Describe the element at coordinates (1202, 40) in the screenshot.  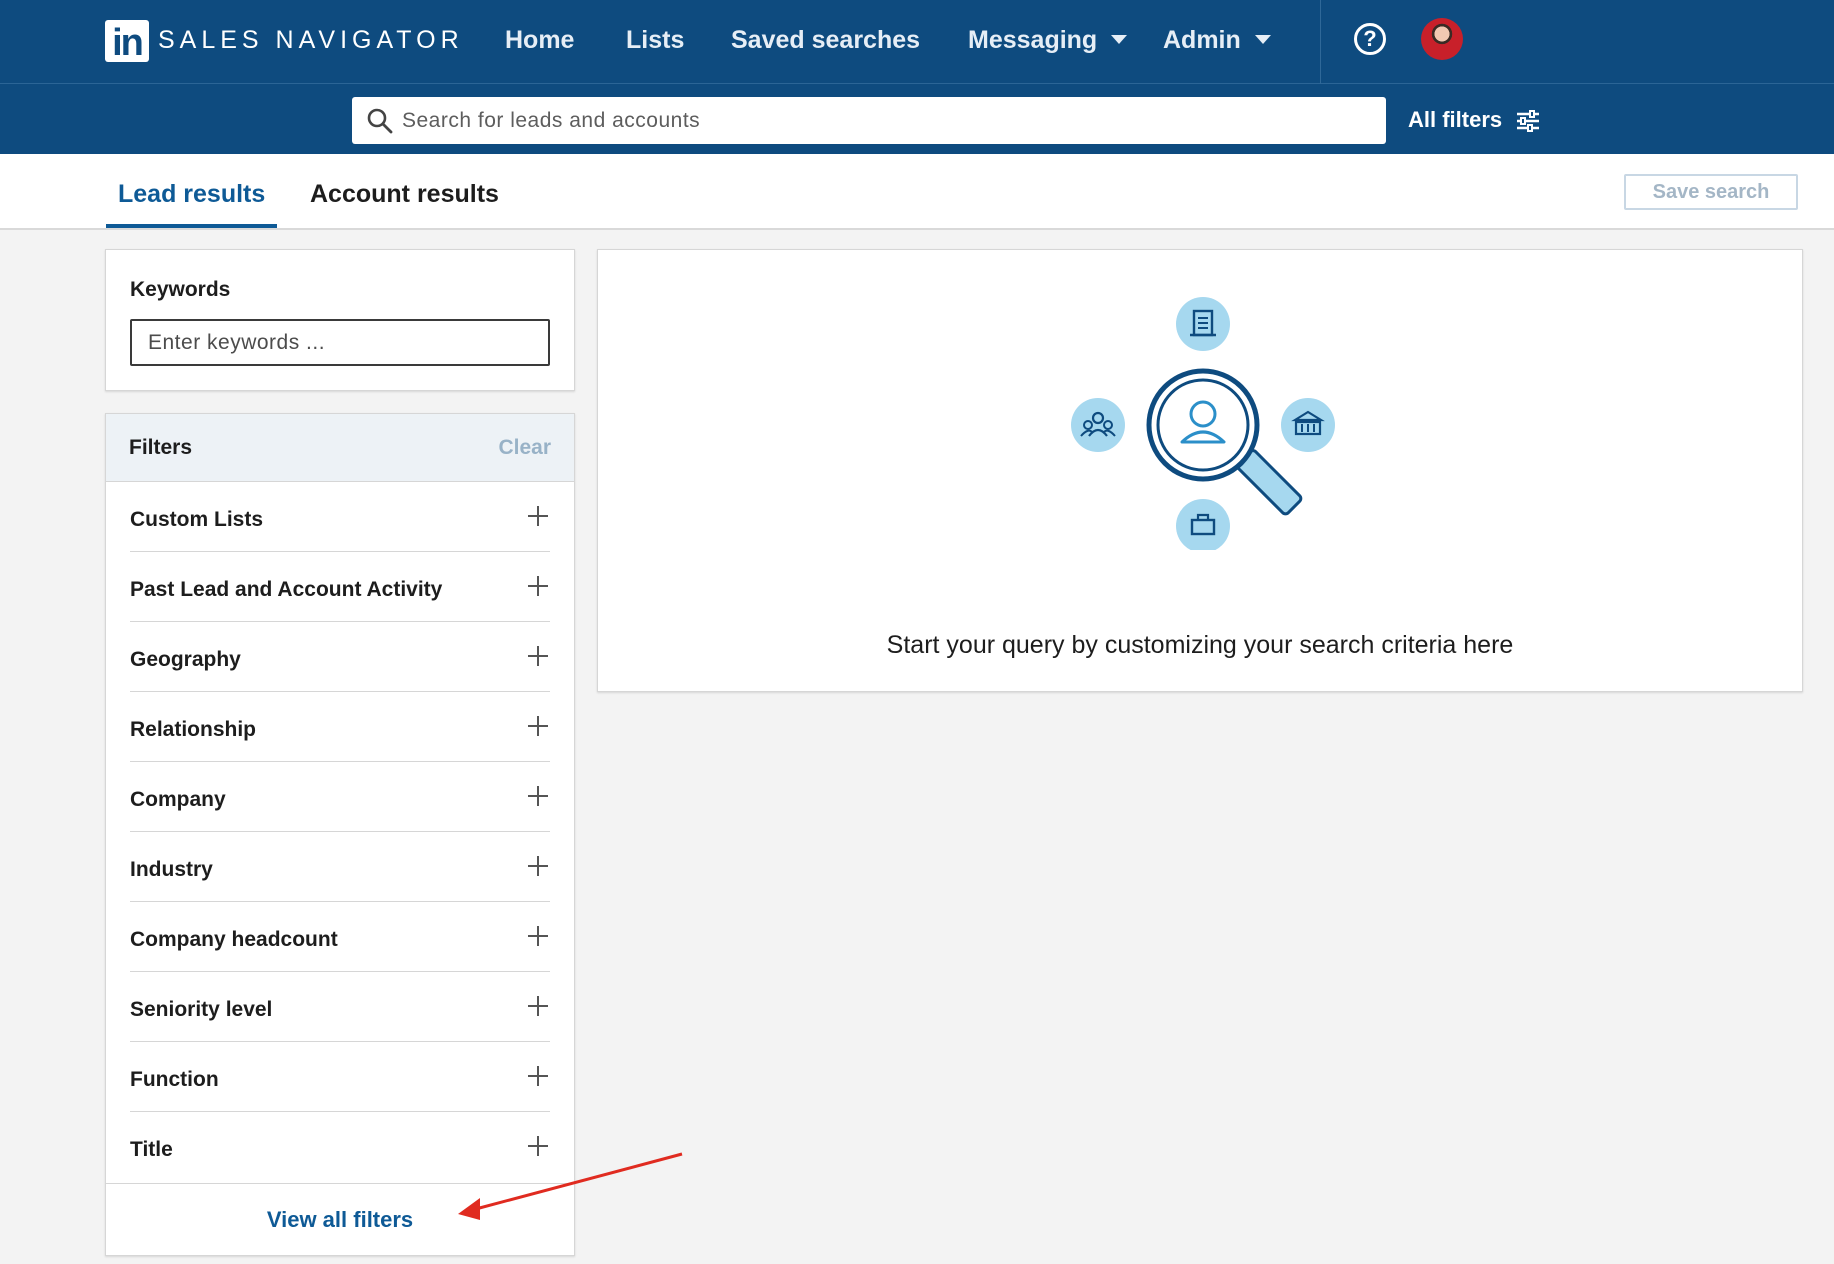
I see `nav-admin-label: Admin` at that location.